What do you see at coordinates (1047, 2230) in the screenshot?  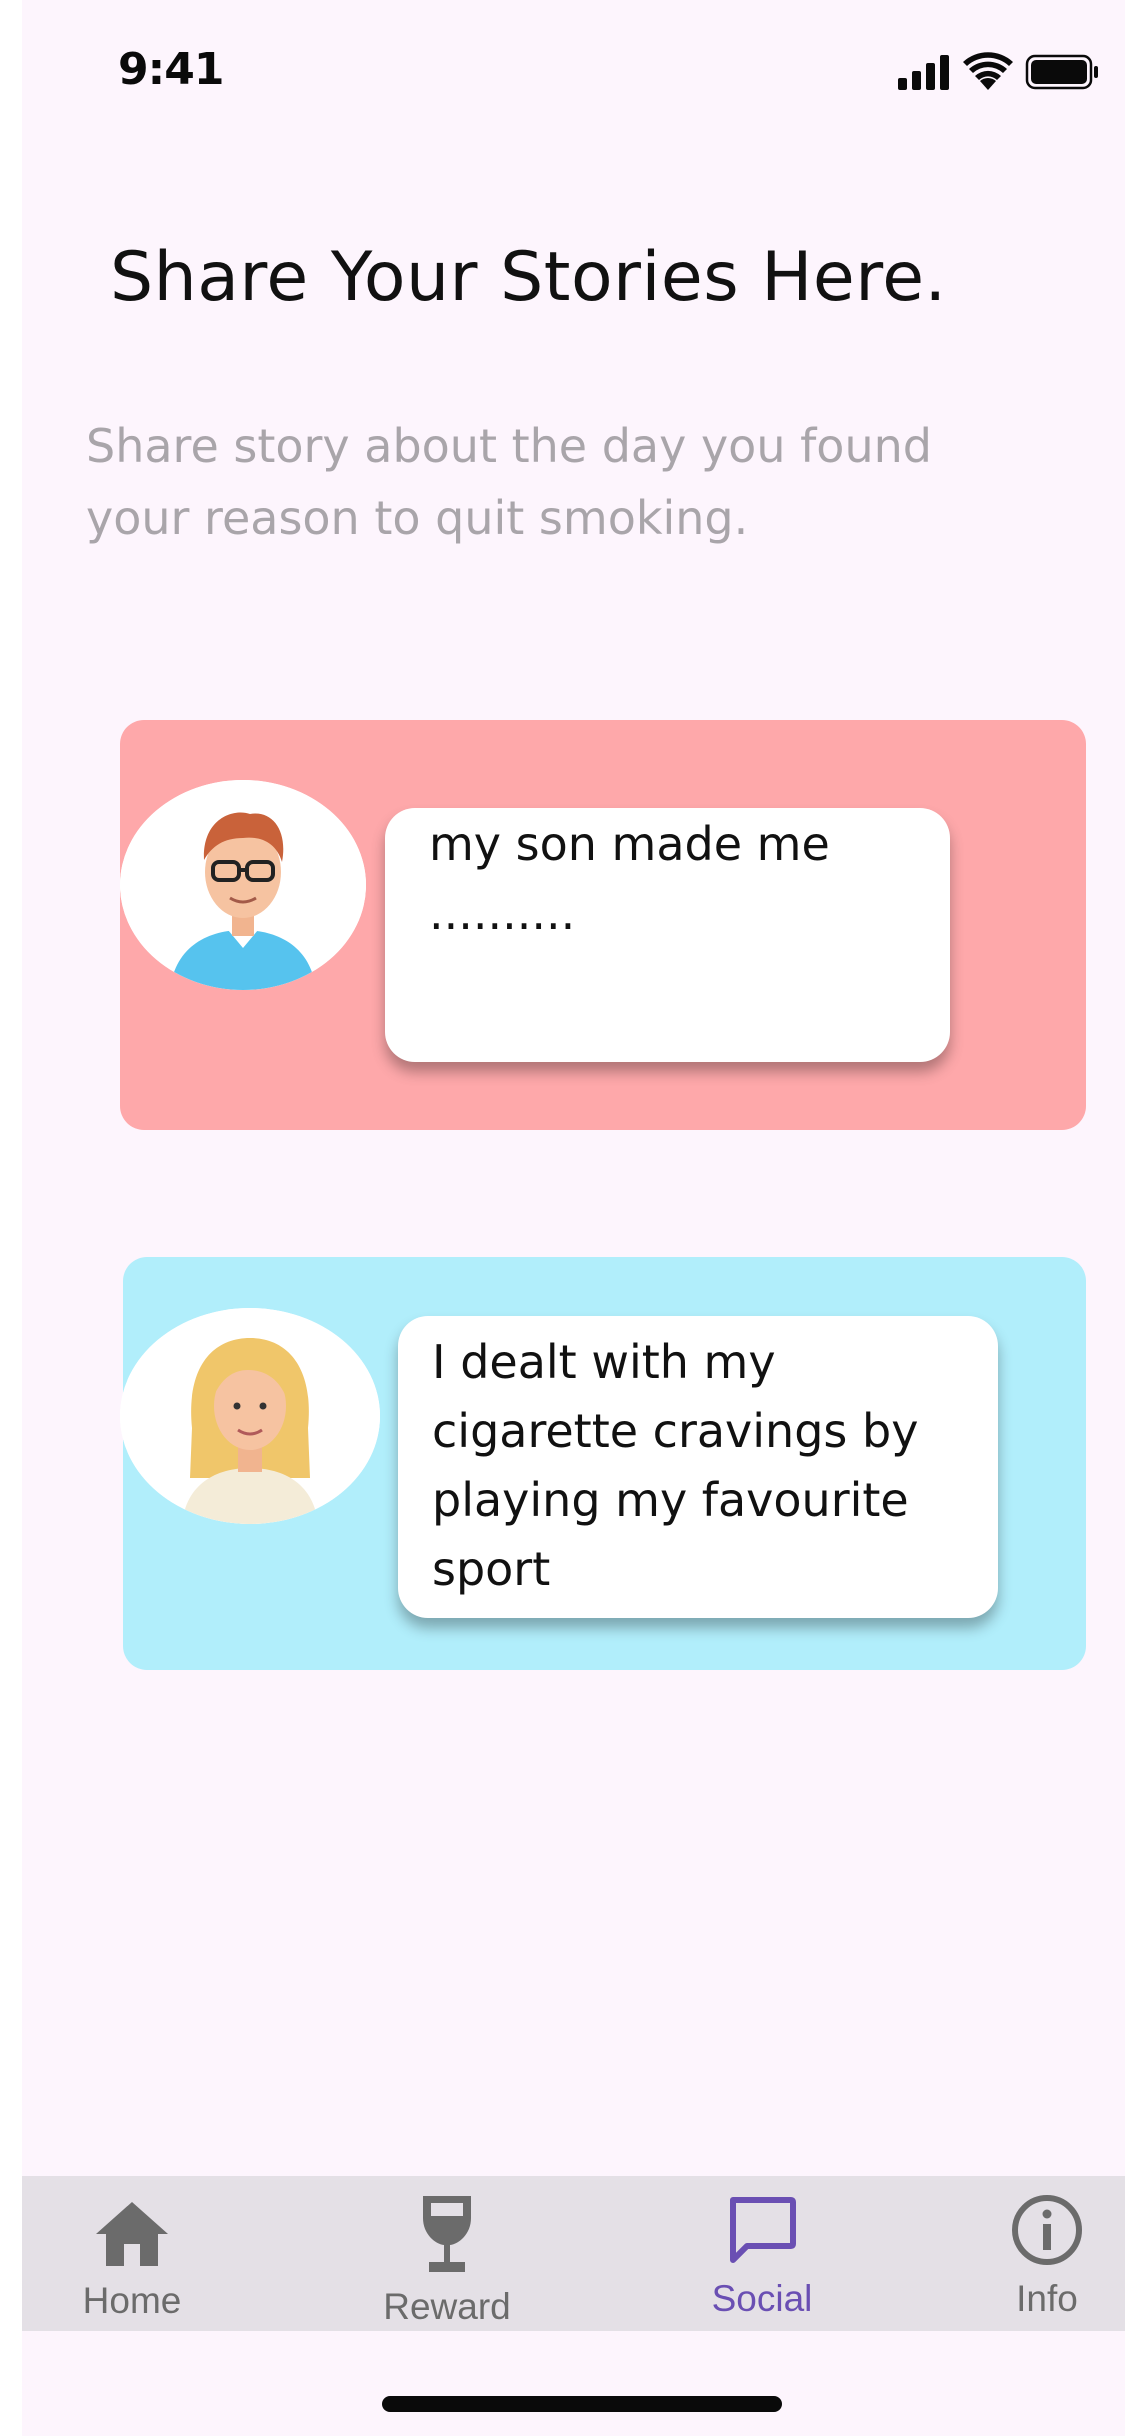 I see `info-icon` at bounding box center [1047, 2230].